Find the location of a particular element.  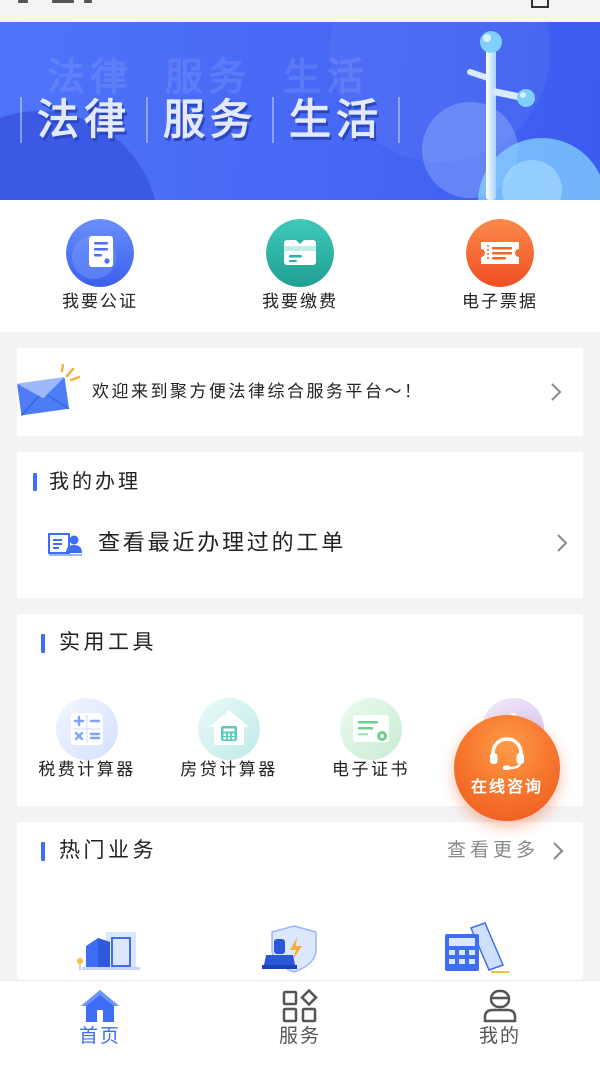

view-more-link: 查看更多 is located at coordinates (493, 851).